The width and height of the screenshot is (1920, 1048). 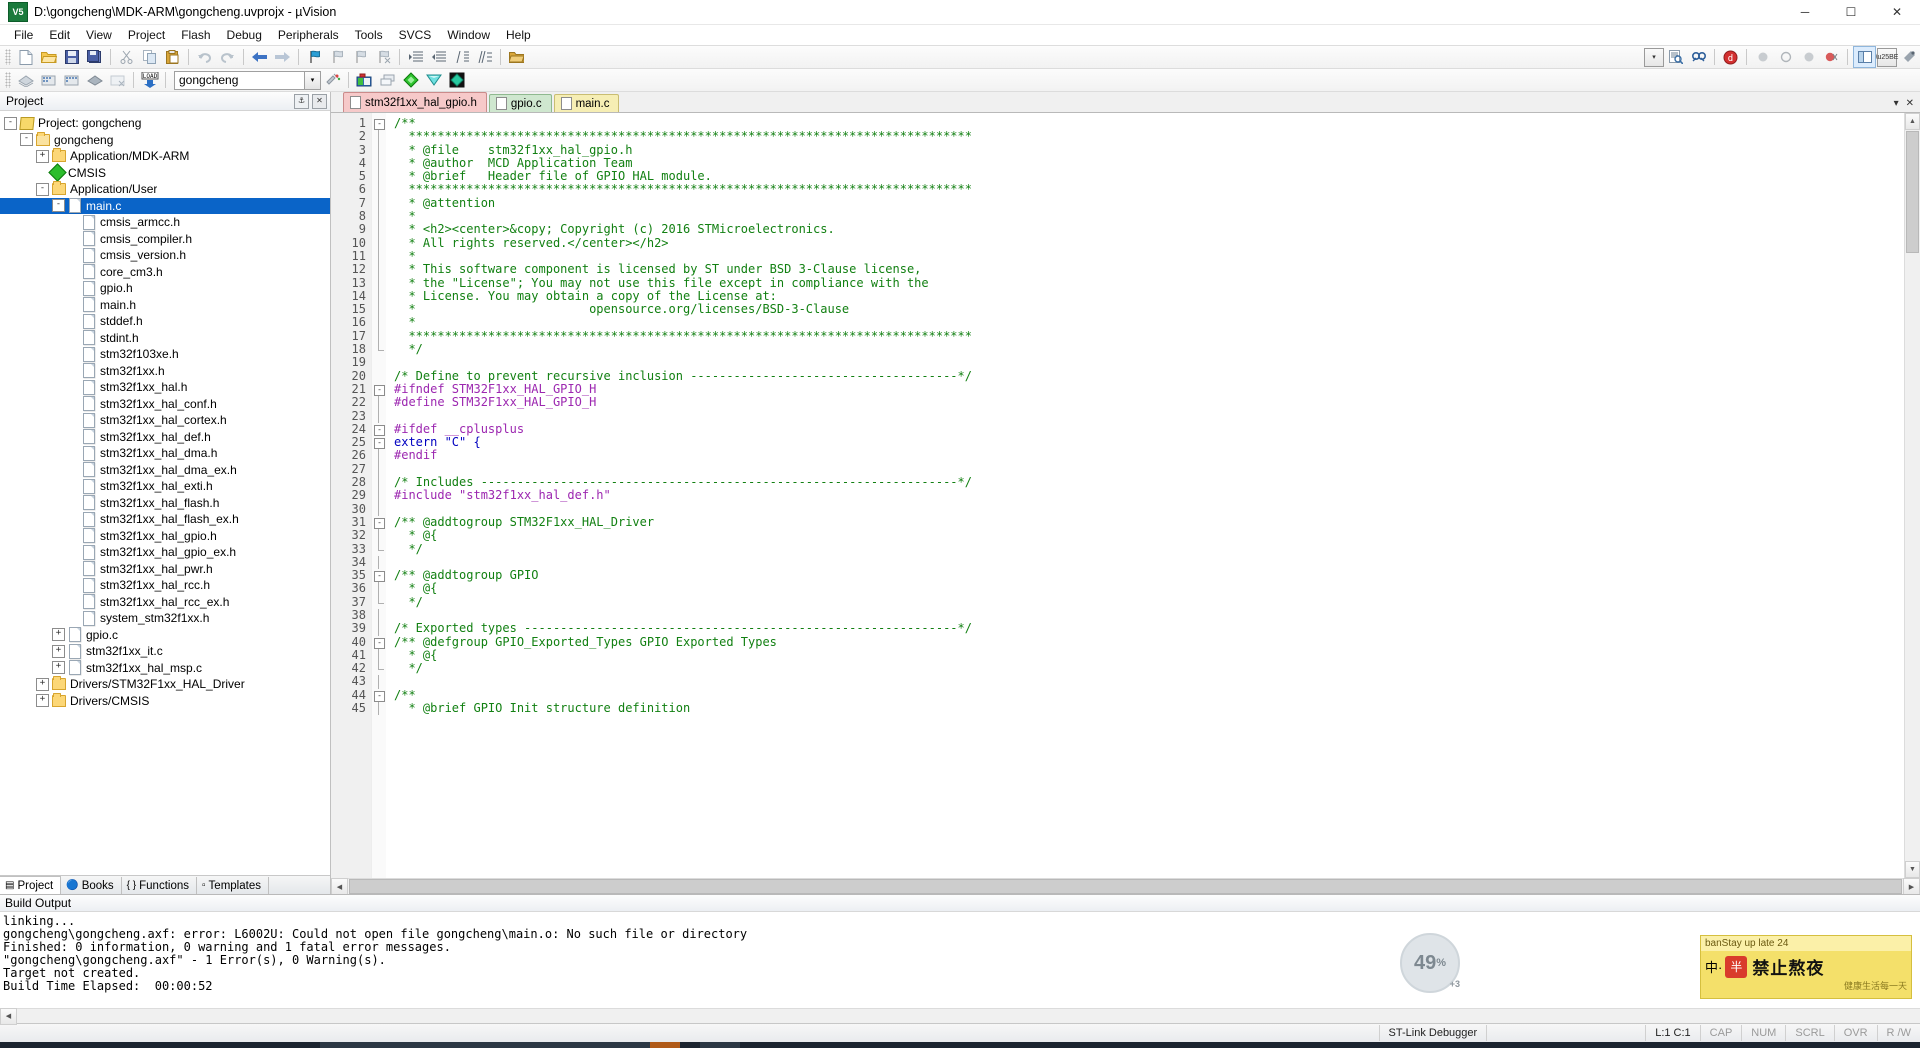 I want to click on comment-lines-icon, so click(x=461, y=57).